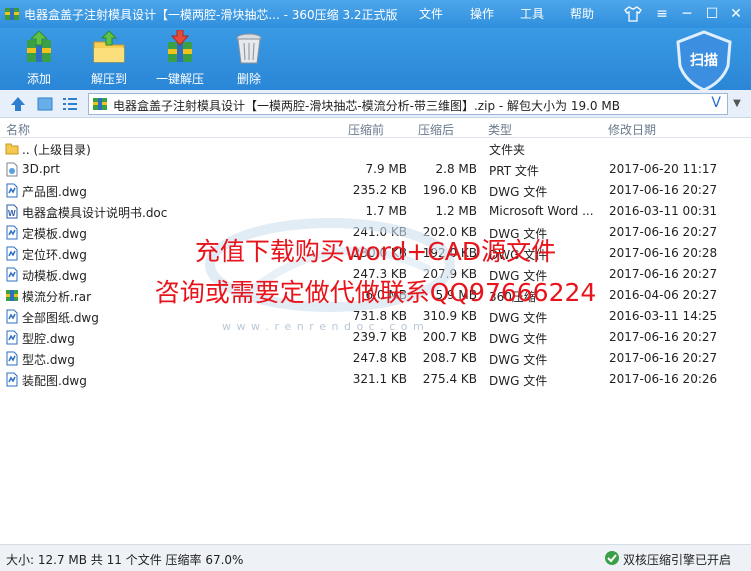 This screenshot has height=571, width=751. What do you see at coordinates (375, 557) in the screenshot?
I see `status-bar: 大小: 12.7 MB 共 11 个文件 压缩率 67.0% 双核压缩引擎已开启` at bounding box center [375, 557].